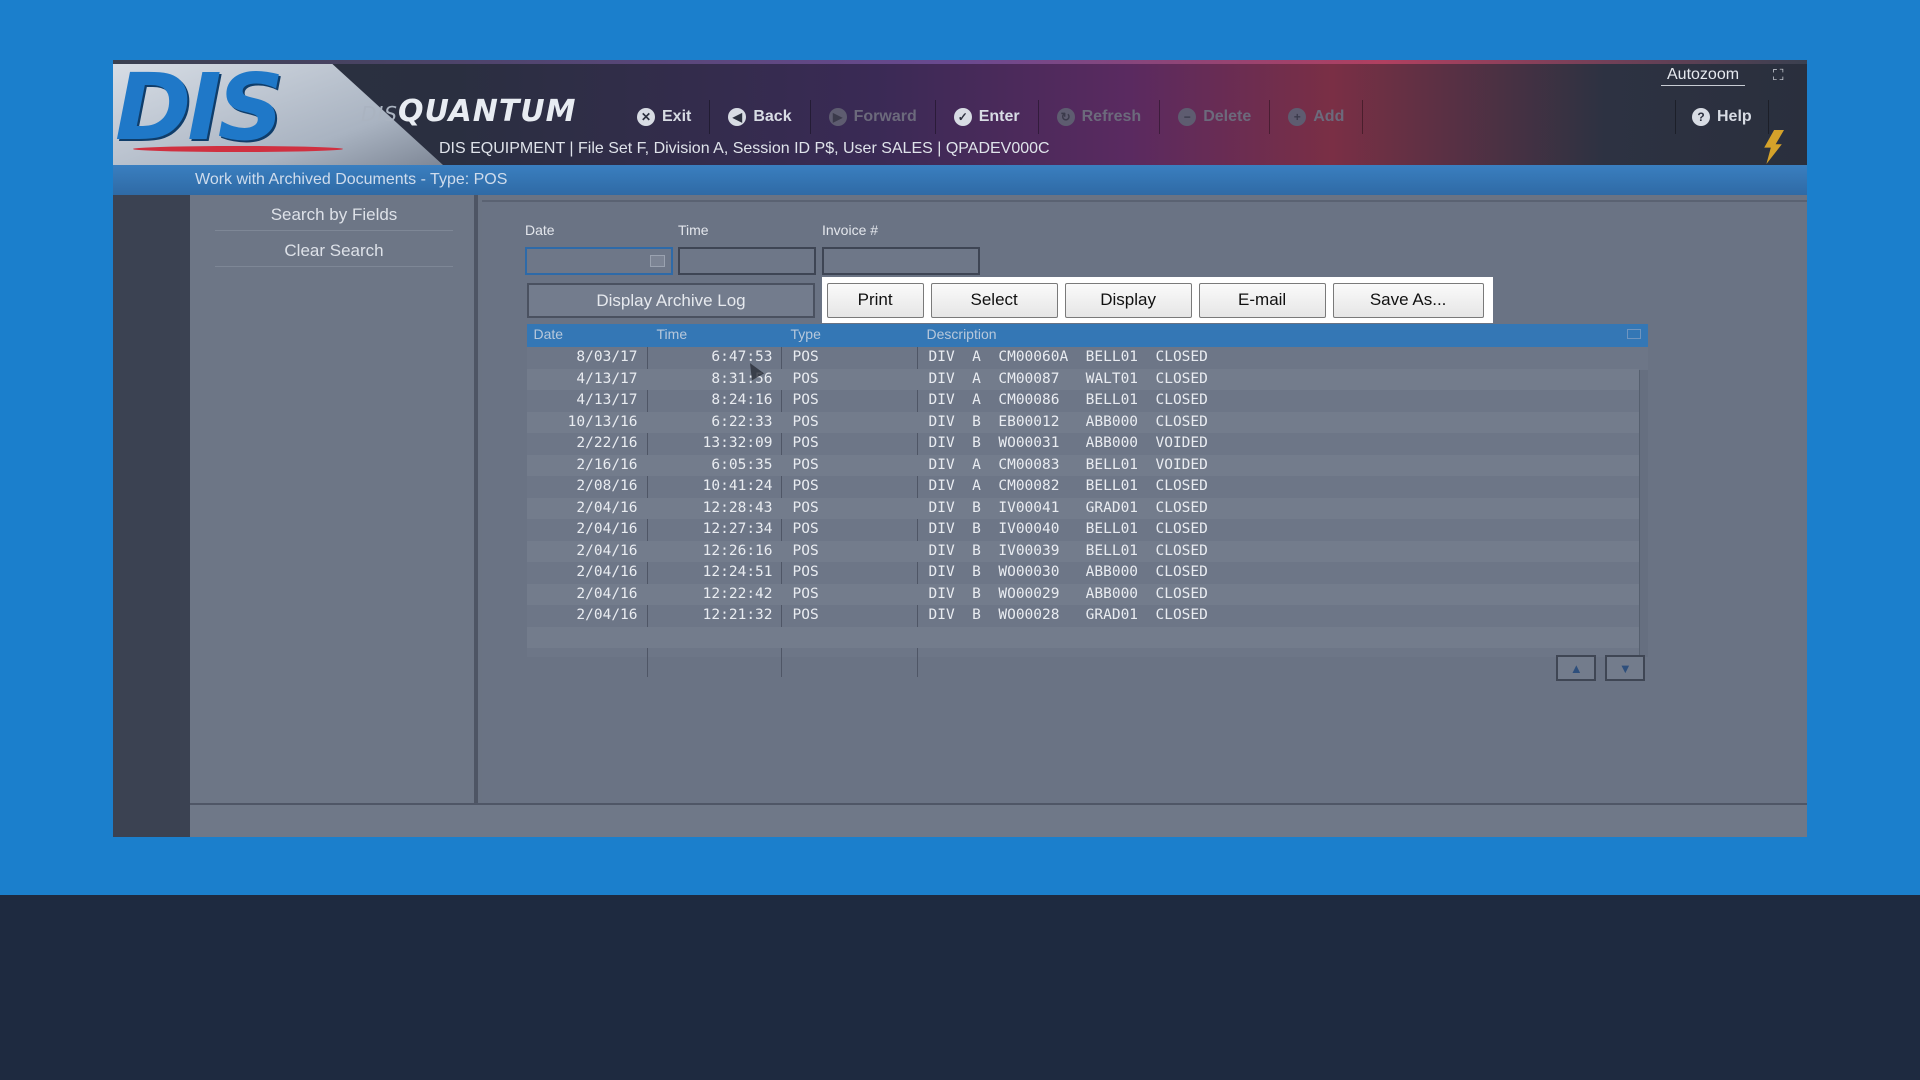 This screenshot has height=1080, width=1920. What do you see at coordinates (1329, 116) in the screenshot?
I see `add-label: Add` at bounding box center [1329, 116].